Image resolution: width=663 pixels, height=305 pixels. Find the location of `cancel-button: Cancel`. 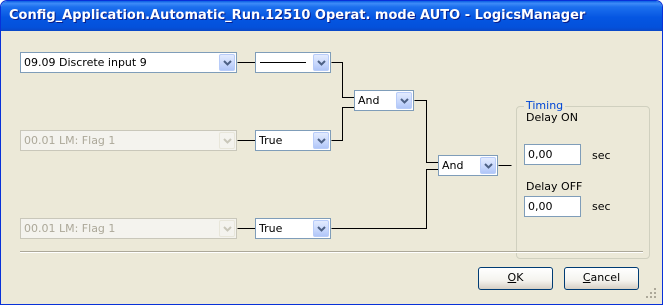

cancel-button: Cancel is located at coordinates (601, 278).